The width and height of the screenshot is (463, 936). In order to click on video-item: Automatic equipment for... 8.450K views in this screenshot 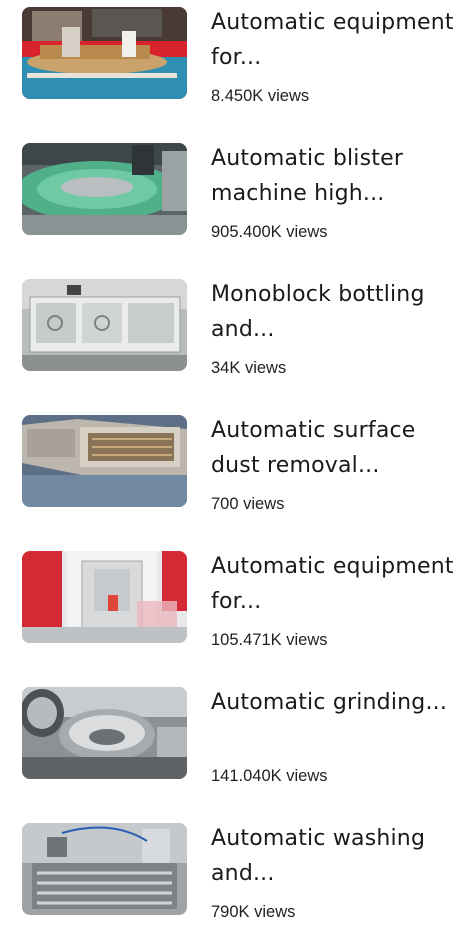, I will do `click(231, 60)`.